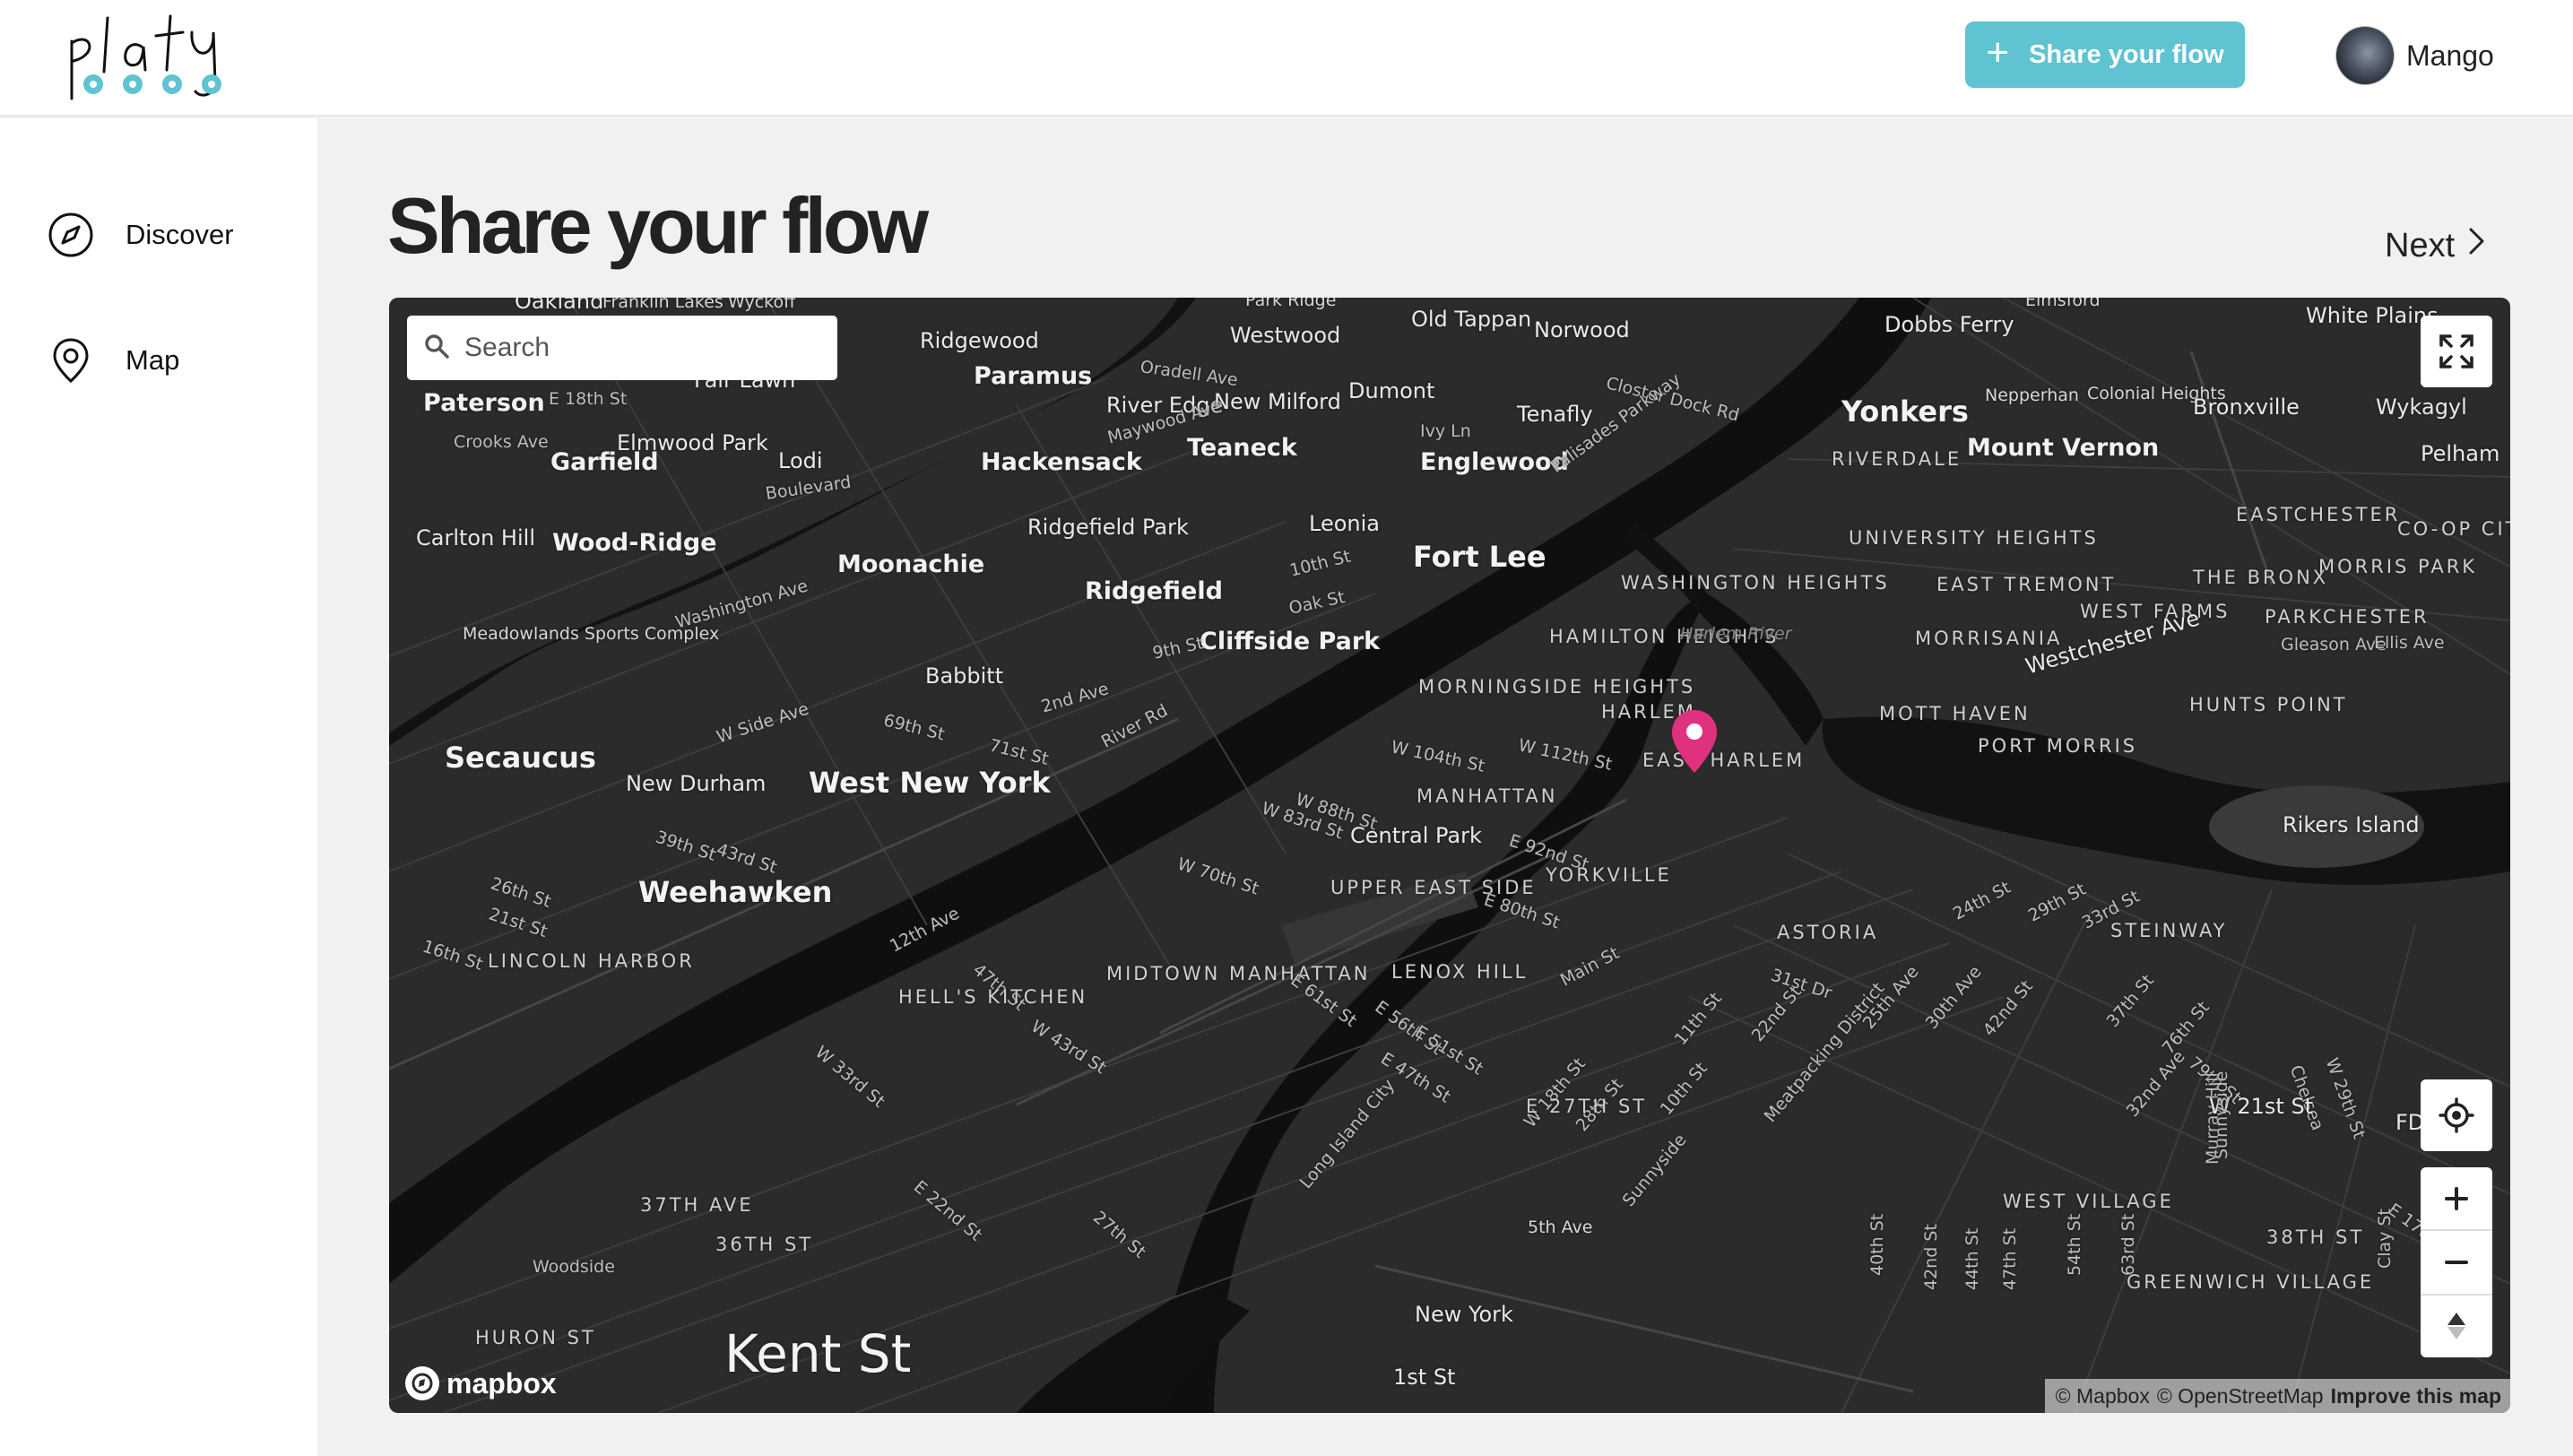  Describe the element at coordinates (2074, 1244) in the screenshot. I see `map-label: 54th St` at that location.